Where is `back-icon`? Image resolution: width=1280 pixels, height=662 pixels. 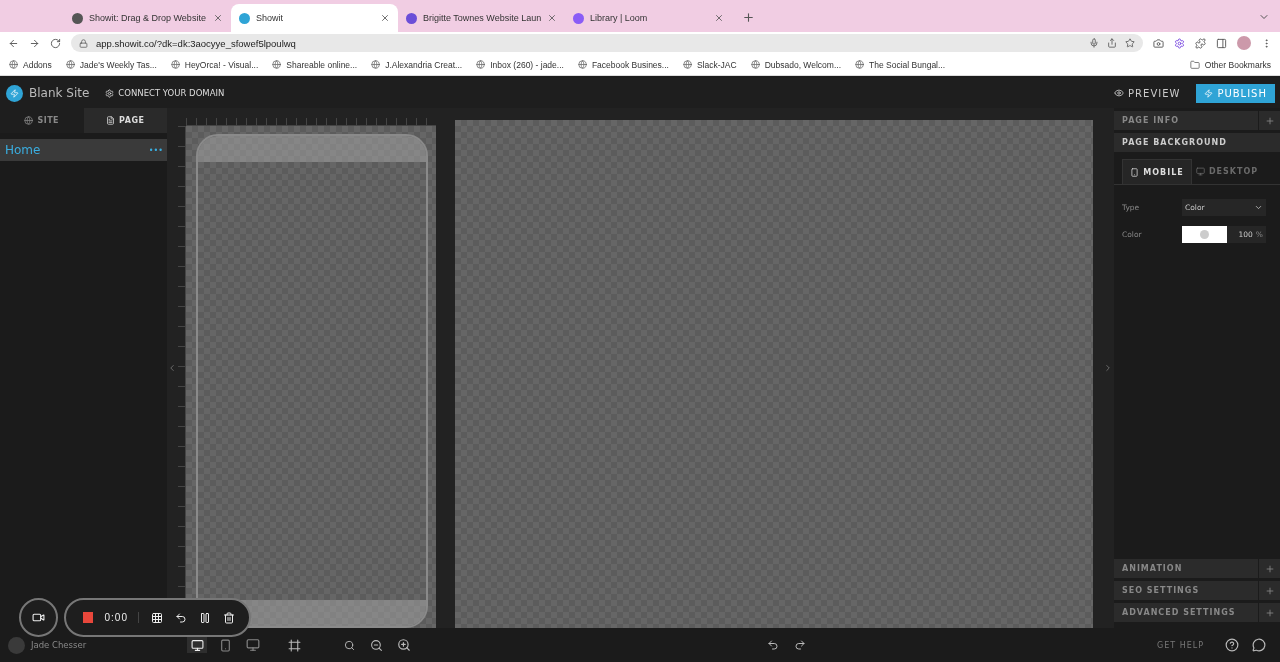 back-icon is located at coordinates (13, 43).